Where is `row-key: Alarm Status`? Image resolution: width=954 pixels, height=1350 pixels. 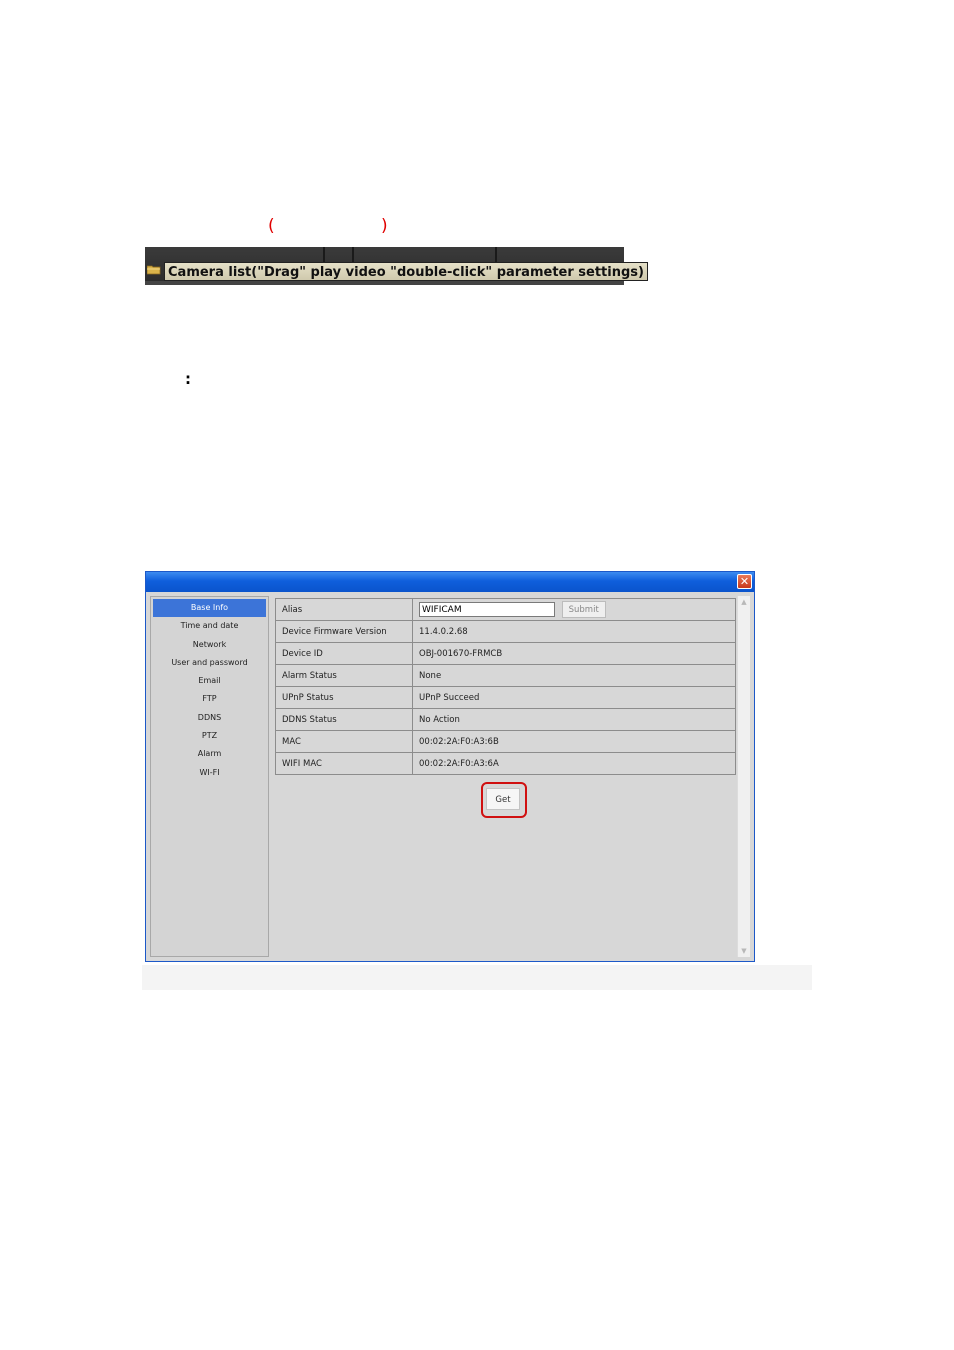
row-key: Alarm Status is located at coordinates (344, 675).